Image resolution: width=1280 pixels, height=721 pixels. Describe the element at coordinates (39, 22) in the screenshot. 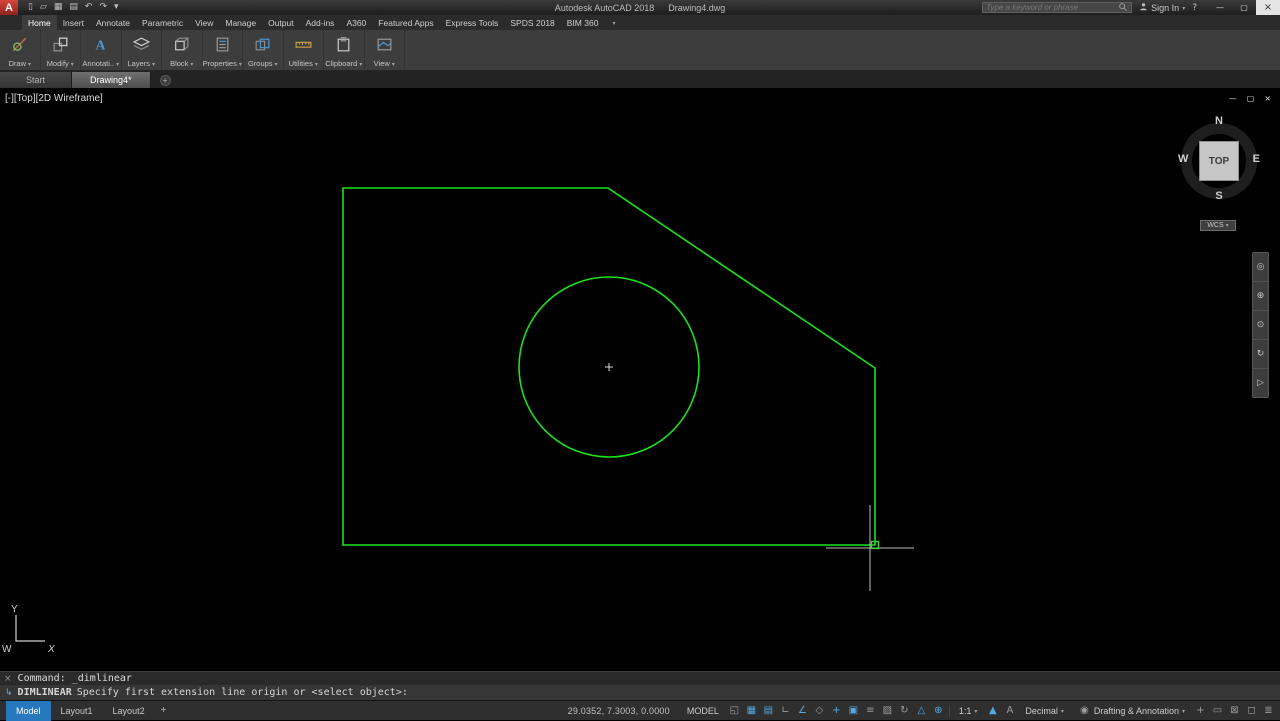

I see `ribbon-tab-home: Home` at that location.